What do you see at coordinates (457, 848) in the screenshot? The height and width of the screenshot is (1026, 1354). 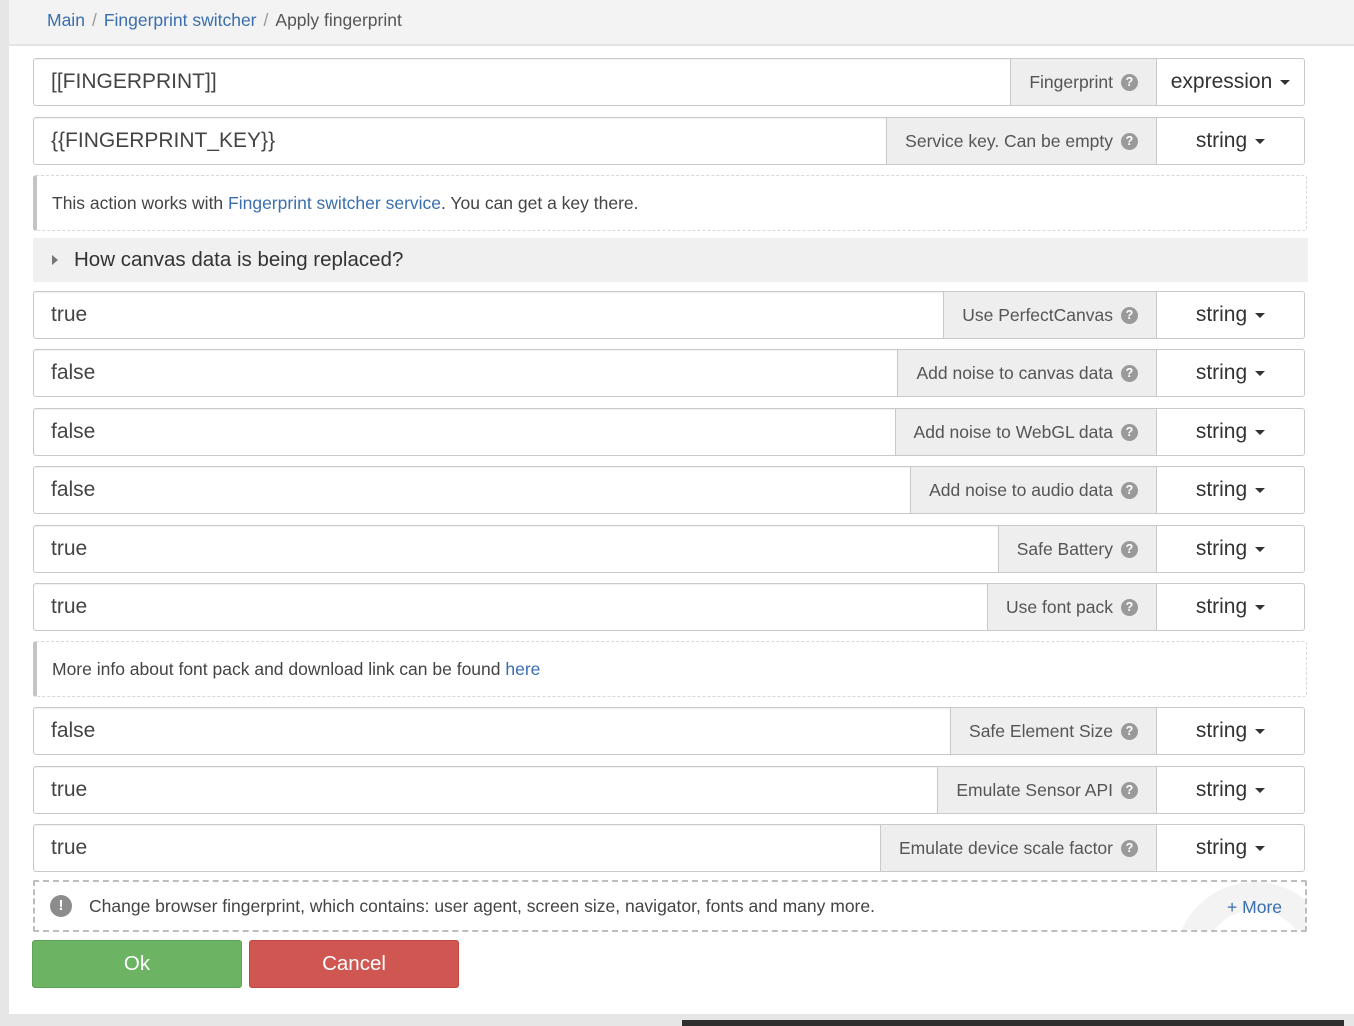 I see `device-scale-factor-input` at bounding box center [457, 848].